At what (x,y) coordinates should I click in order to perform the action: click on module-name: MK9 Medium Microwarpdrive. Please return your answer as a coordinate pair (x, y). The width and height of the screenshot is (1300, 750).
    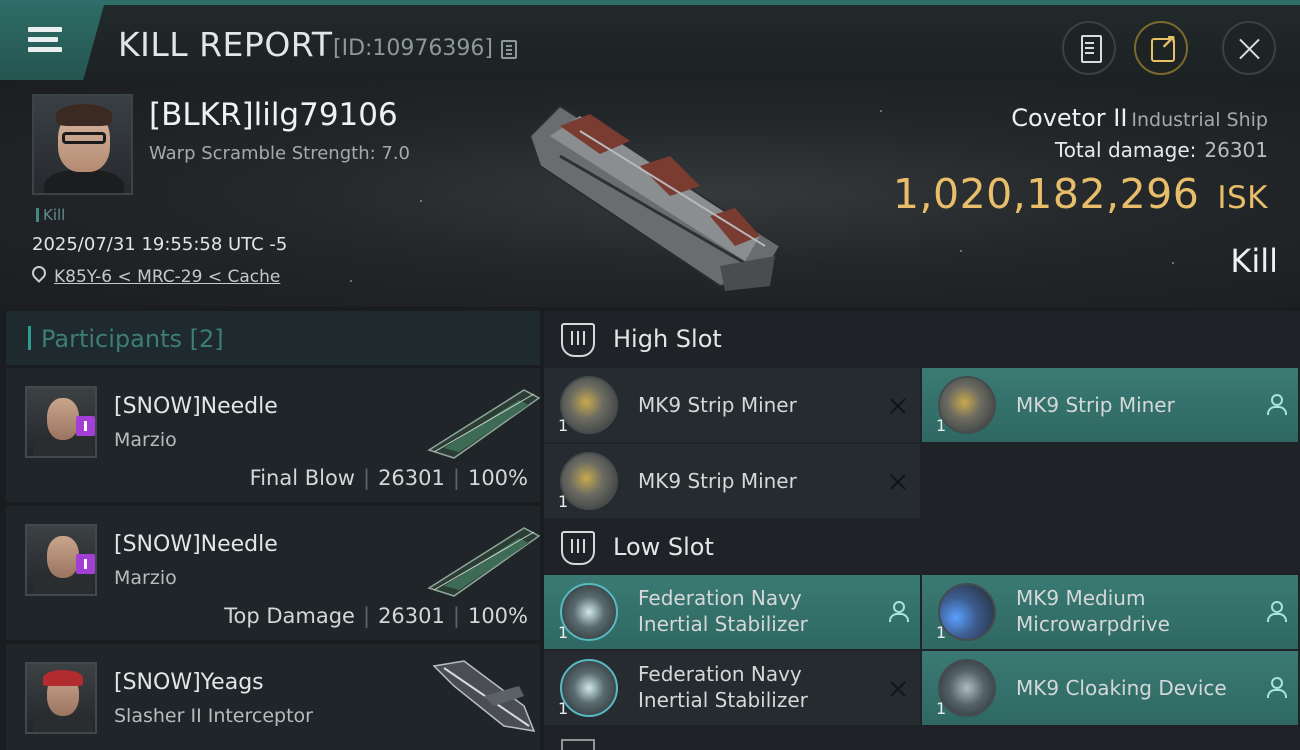
    Looking at the image, I should click on (1093, 611).